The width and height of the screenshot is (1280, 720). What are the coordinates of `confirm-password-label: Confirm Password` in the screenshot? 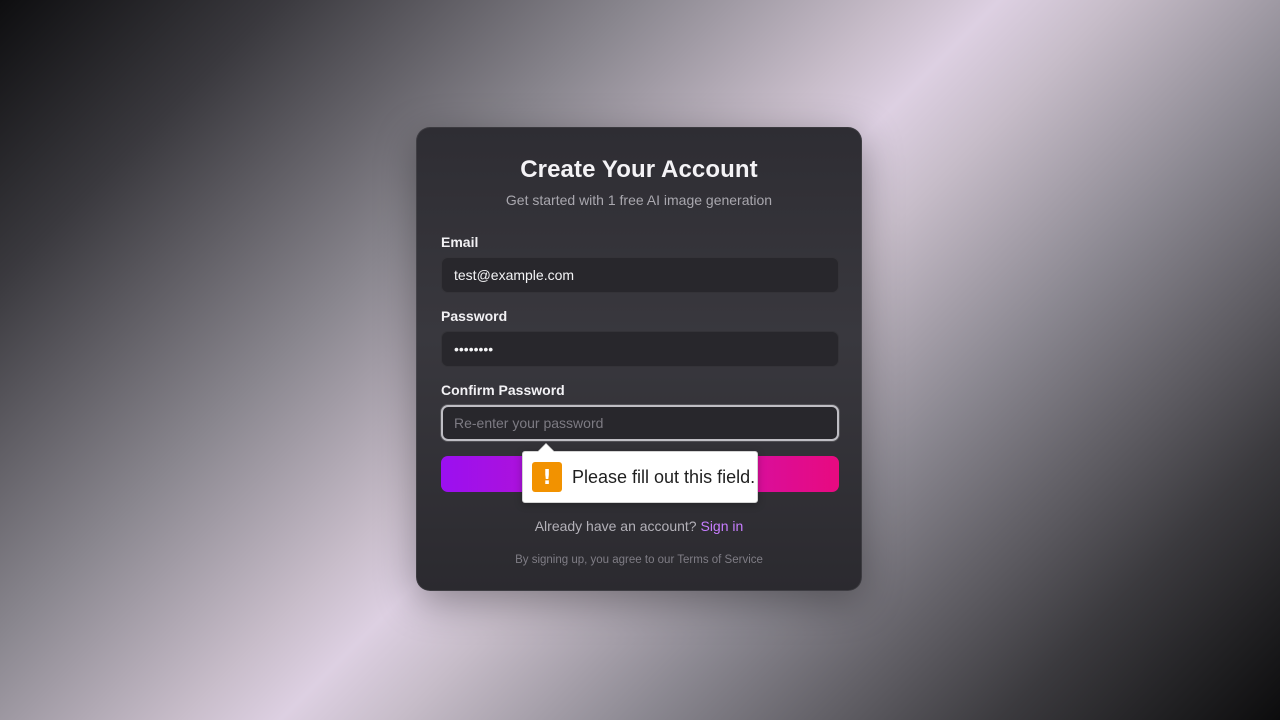 It's located at (503, 390).